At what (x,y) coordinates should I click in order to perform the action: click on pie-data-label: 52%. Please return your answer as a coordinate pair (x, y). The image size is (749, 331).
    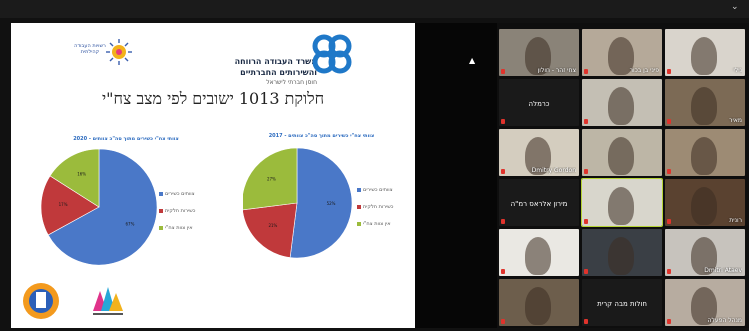
    Looking at the image, I should click on (331, 203).